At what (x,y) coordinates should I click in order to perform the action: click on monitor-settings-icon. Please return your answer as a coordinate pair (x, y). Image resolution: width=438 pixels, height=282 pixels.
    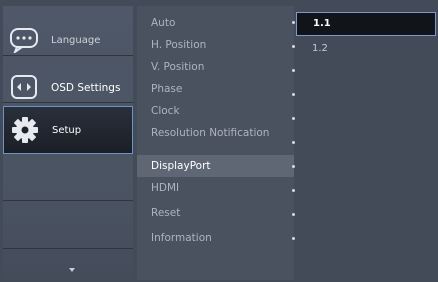
    Looking at the image, I should click on (24, 88).